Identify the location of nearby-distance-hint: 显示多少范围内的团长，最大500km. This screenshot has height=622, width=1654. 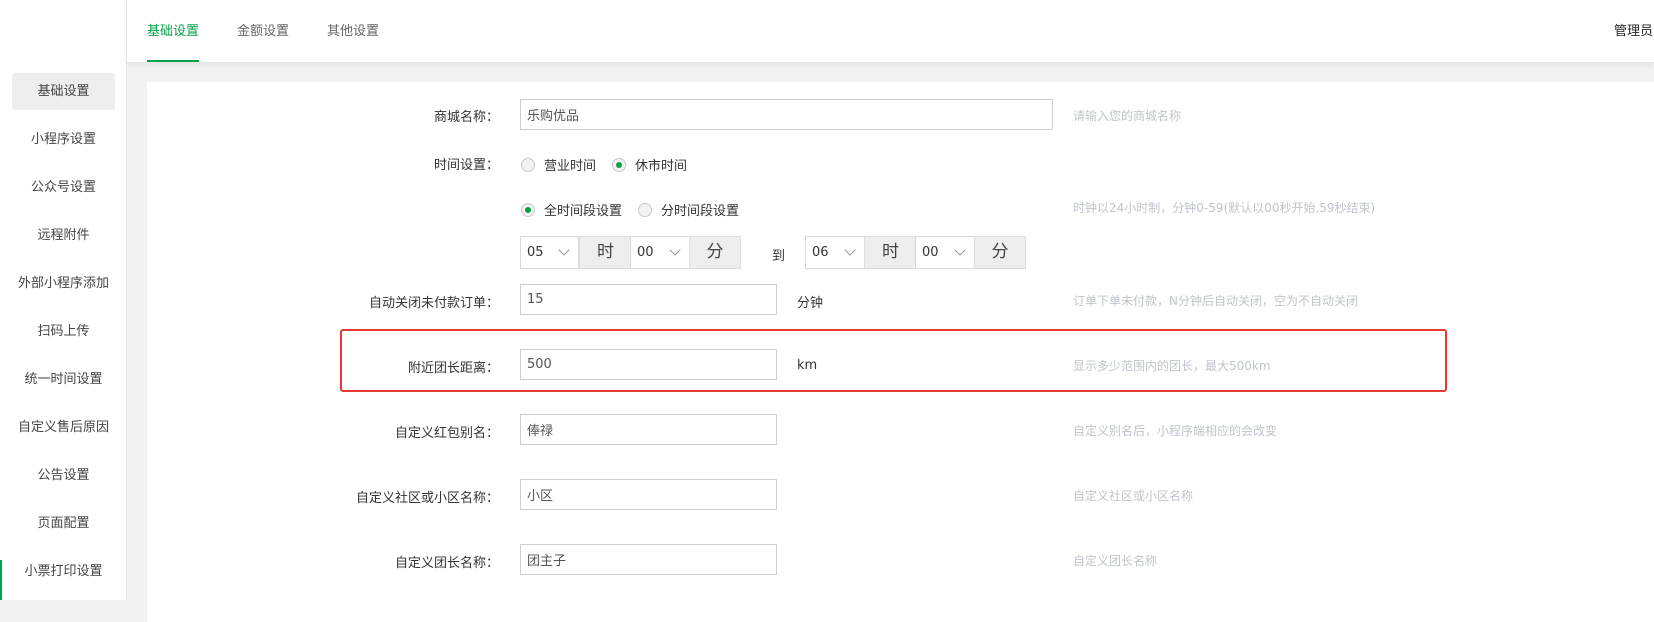
(1172, 366).